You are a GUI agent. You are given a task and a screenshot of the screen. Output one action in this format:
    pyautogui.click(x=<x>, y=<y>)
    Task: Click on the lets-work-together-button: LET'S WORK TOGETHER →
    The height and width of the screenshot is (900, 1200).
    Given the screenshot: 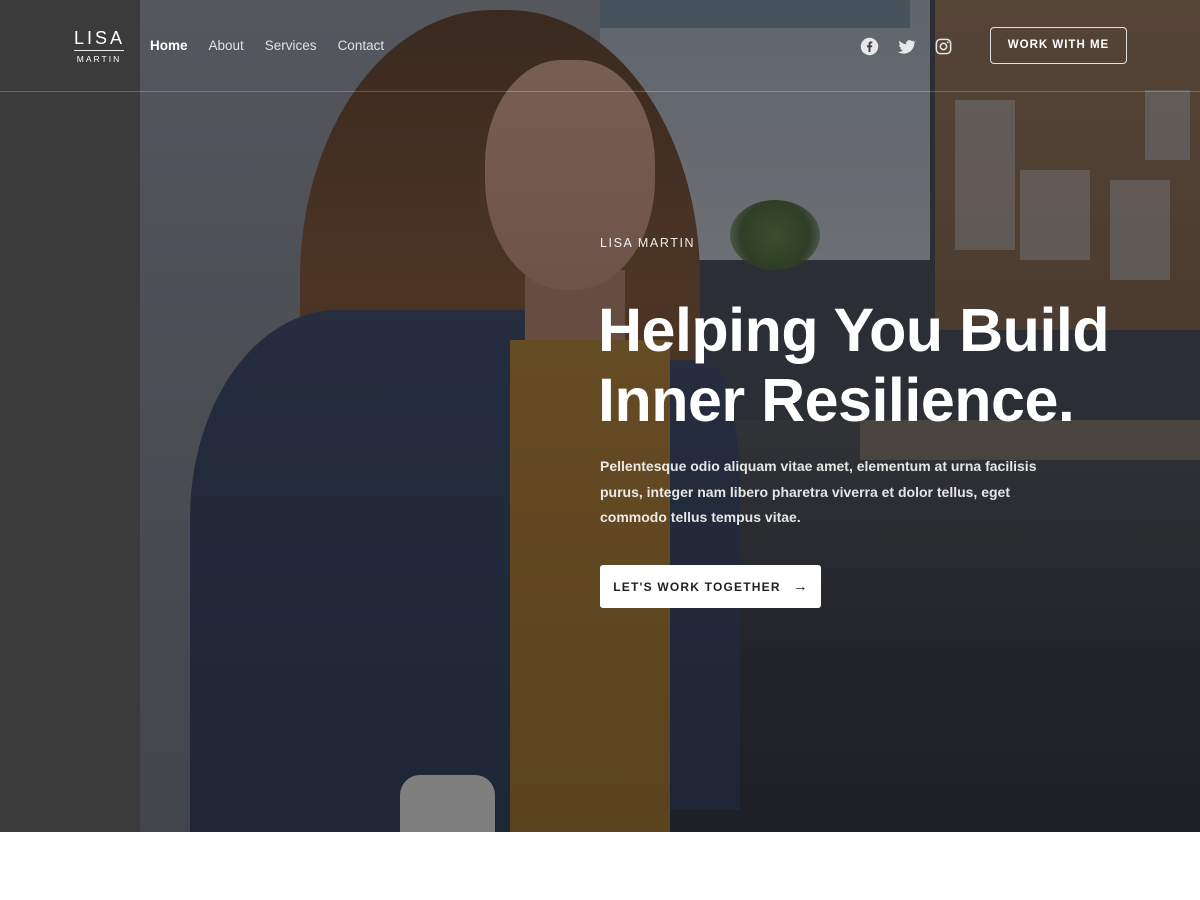 What is the action you would take?
    pyautogui.click(x=710, y=586)
    